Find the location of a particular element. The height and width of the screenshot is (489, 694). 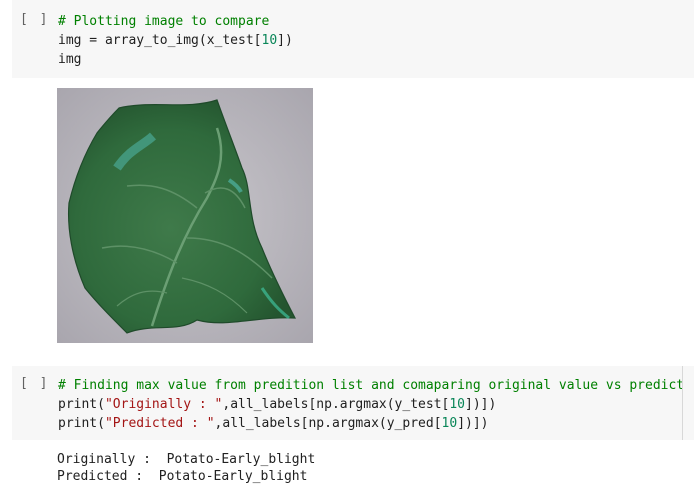

code-text: img = array_to_img(x_test[ is located at coordinates (160, 40).